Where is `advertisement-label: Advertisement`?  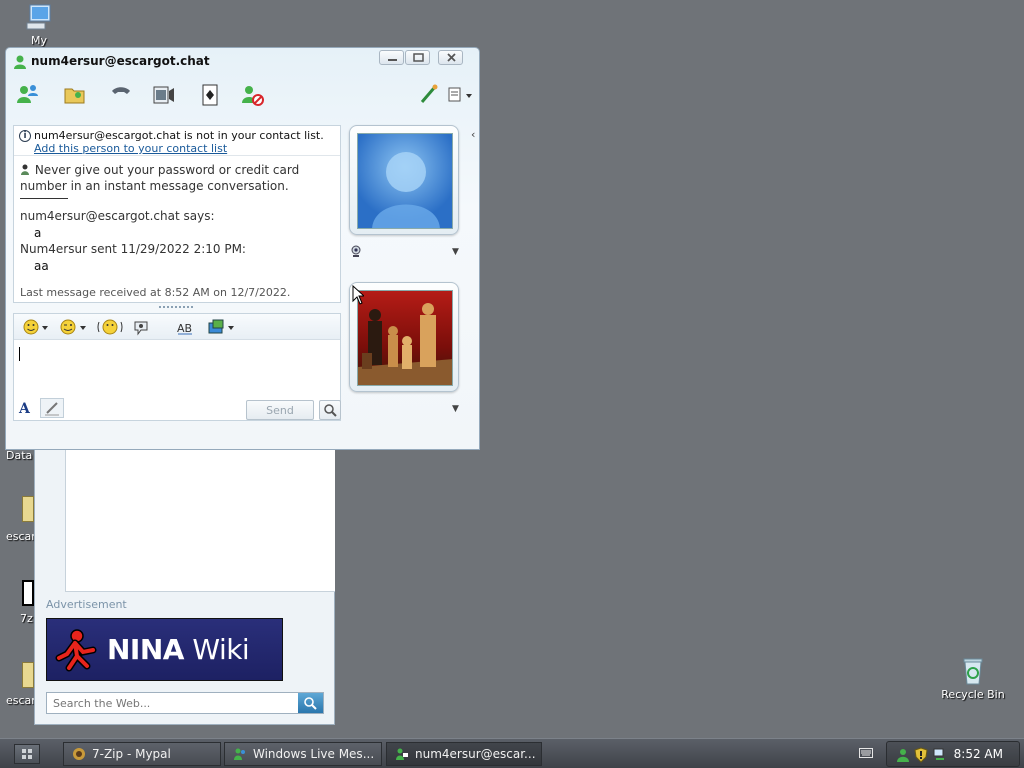
advertisement-label: Advertisement is located at coordinates (86, 604).